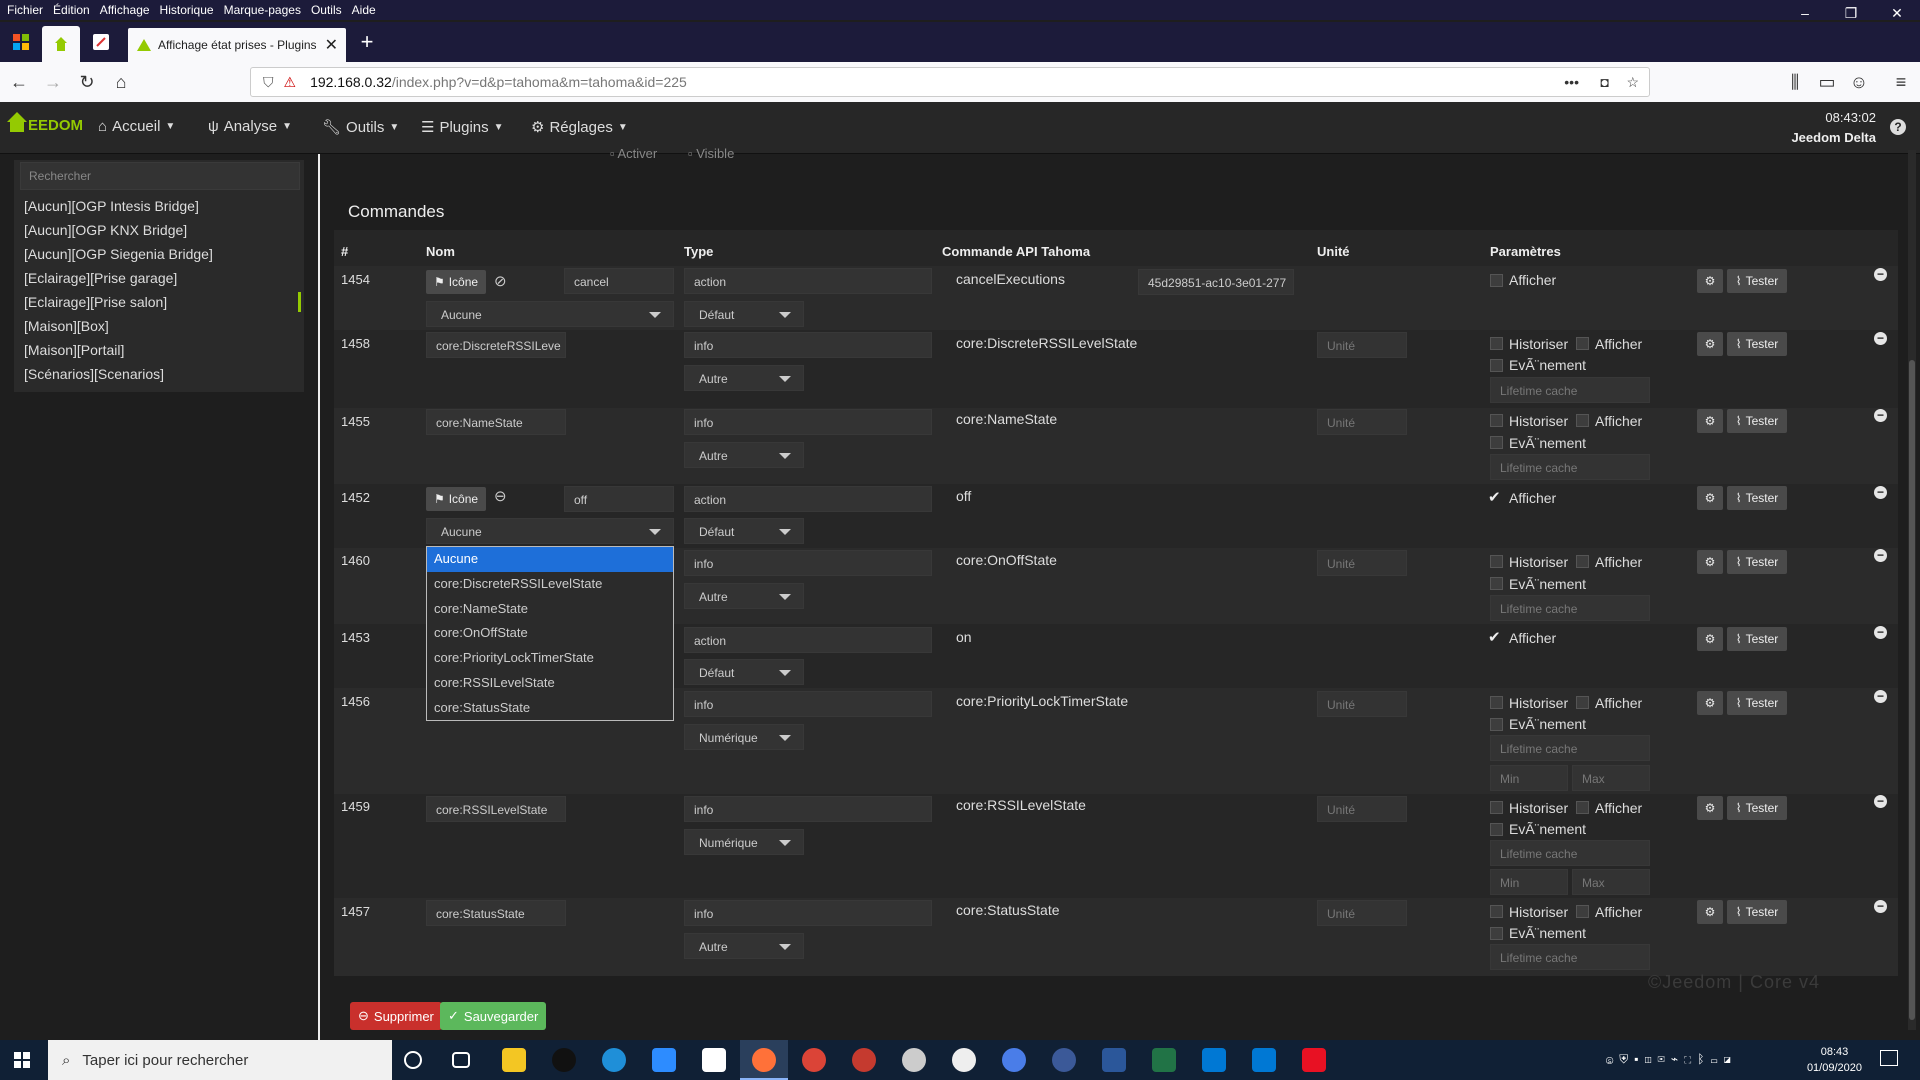 The height and width of the screenshot is (1080, 1920). What do you see at coordinates (461, 1060) in the screenshot?
I see `task-view-icon` at bounding box center [461, 1060].